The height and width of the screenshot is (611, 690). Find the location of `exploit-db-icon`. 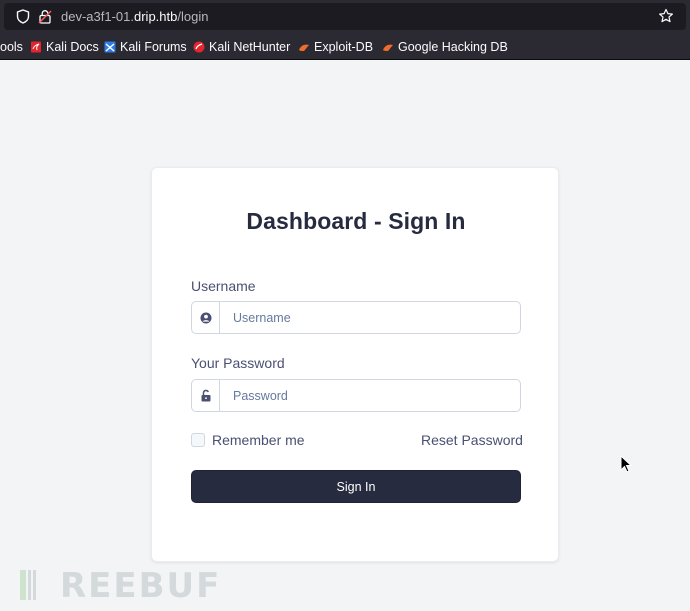

exploit-db-icon is located at coordinates (304, 47).